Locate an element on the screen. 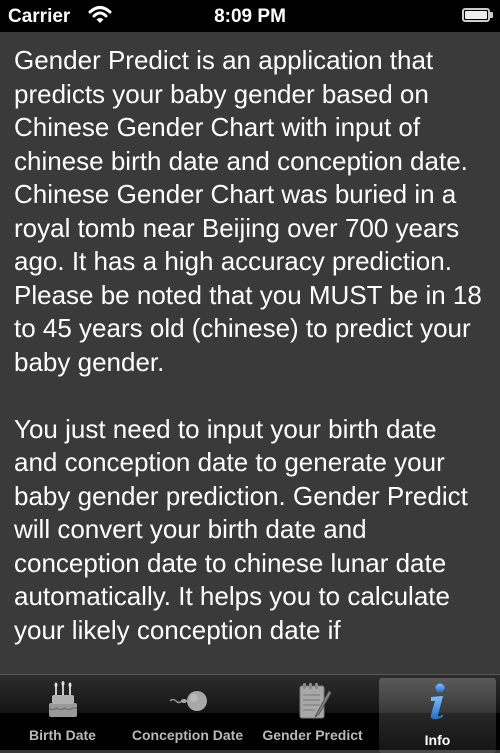  tab-birth-date-label: Birth Date is located at coordinates (62, 735).